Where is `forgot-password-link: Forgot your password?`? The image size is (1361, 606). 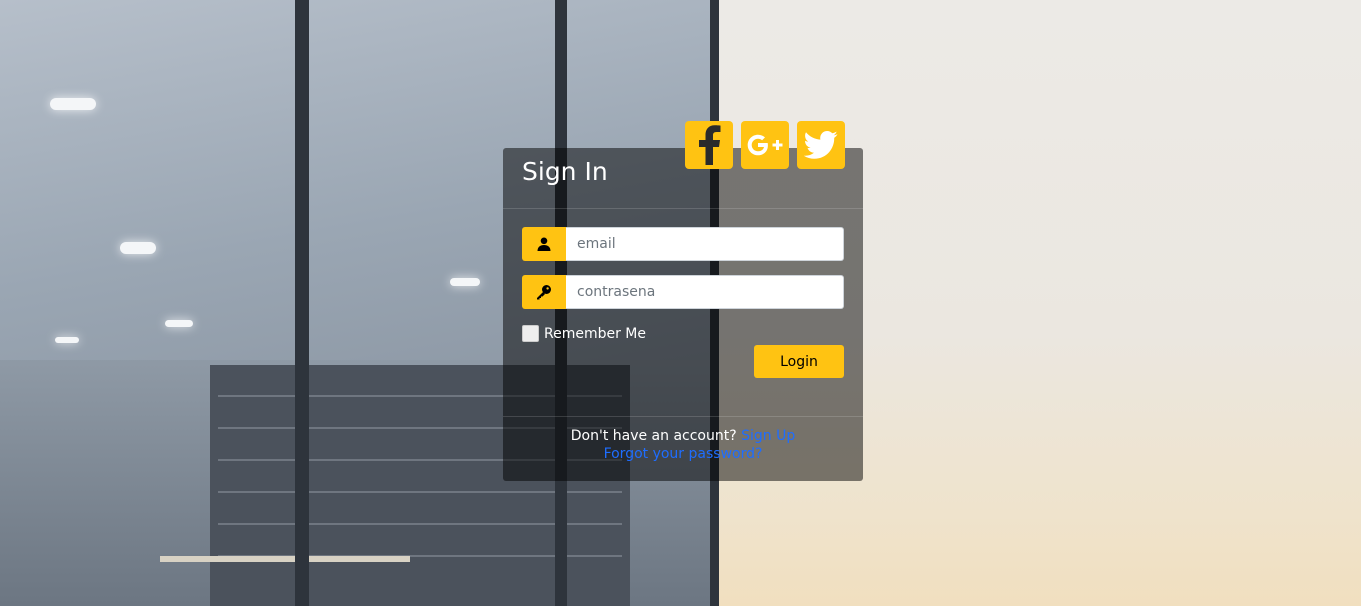 forgot-password-link: Forgot your password? is located at coordinates (683, 454).